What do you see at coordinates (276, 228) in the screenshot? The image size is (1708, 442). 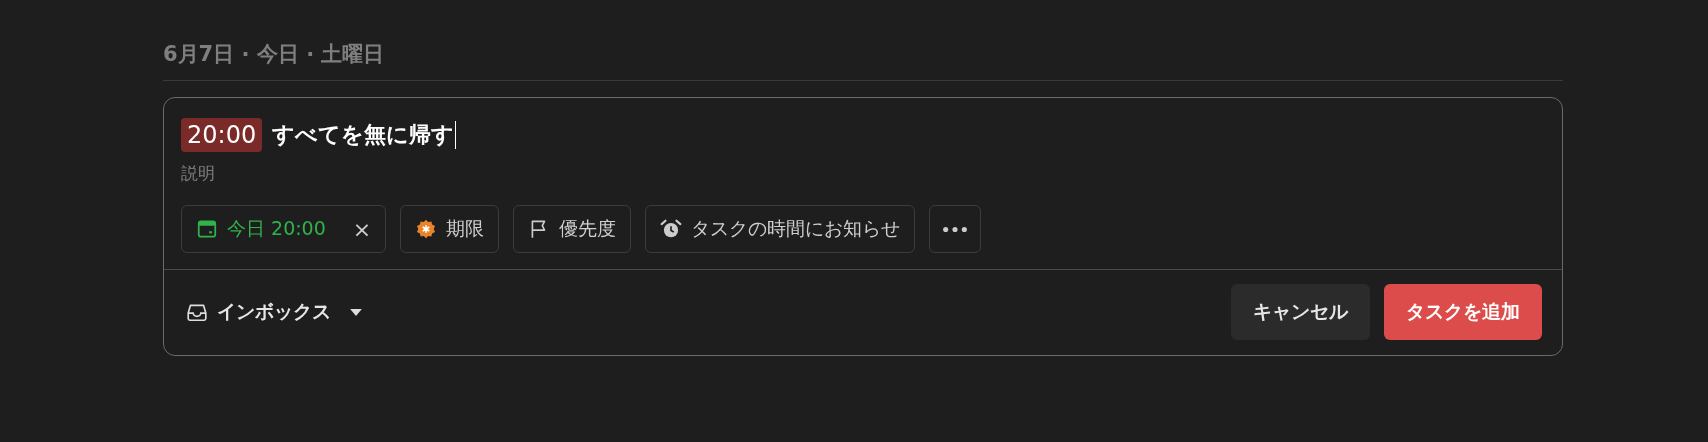 I see `date-label: 今日 20:00` at bounding box center [276, 228].